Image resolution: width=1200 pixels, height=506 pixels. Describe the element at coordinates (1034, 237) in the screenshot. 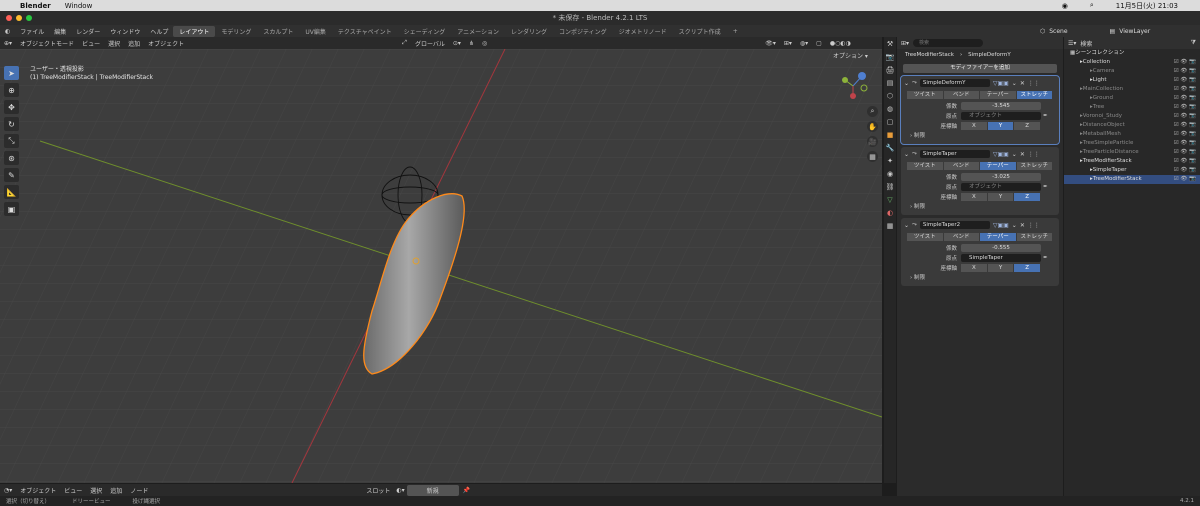

I see `deform-mode-3: ストレッチ` at that location.